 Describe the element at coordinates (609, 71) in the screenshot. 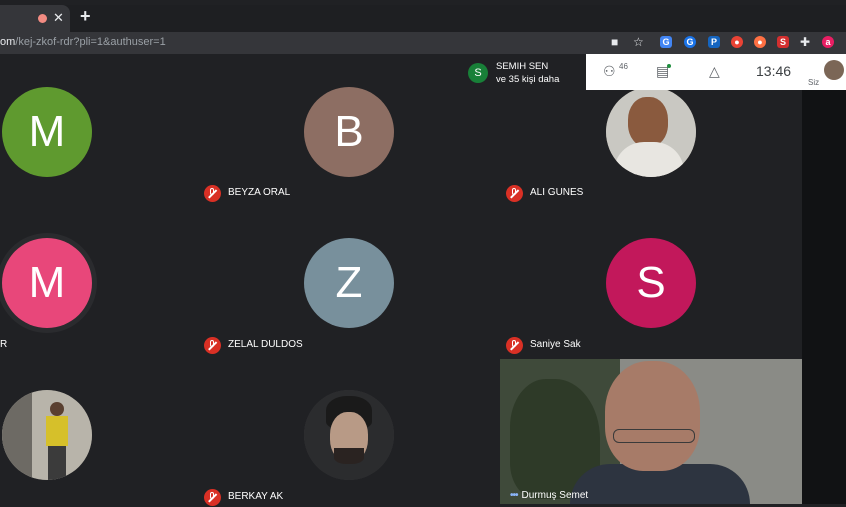

I see `people-icon: ⚇` at that location.